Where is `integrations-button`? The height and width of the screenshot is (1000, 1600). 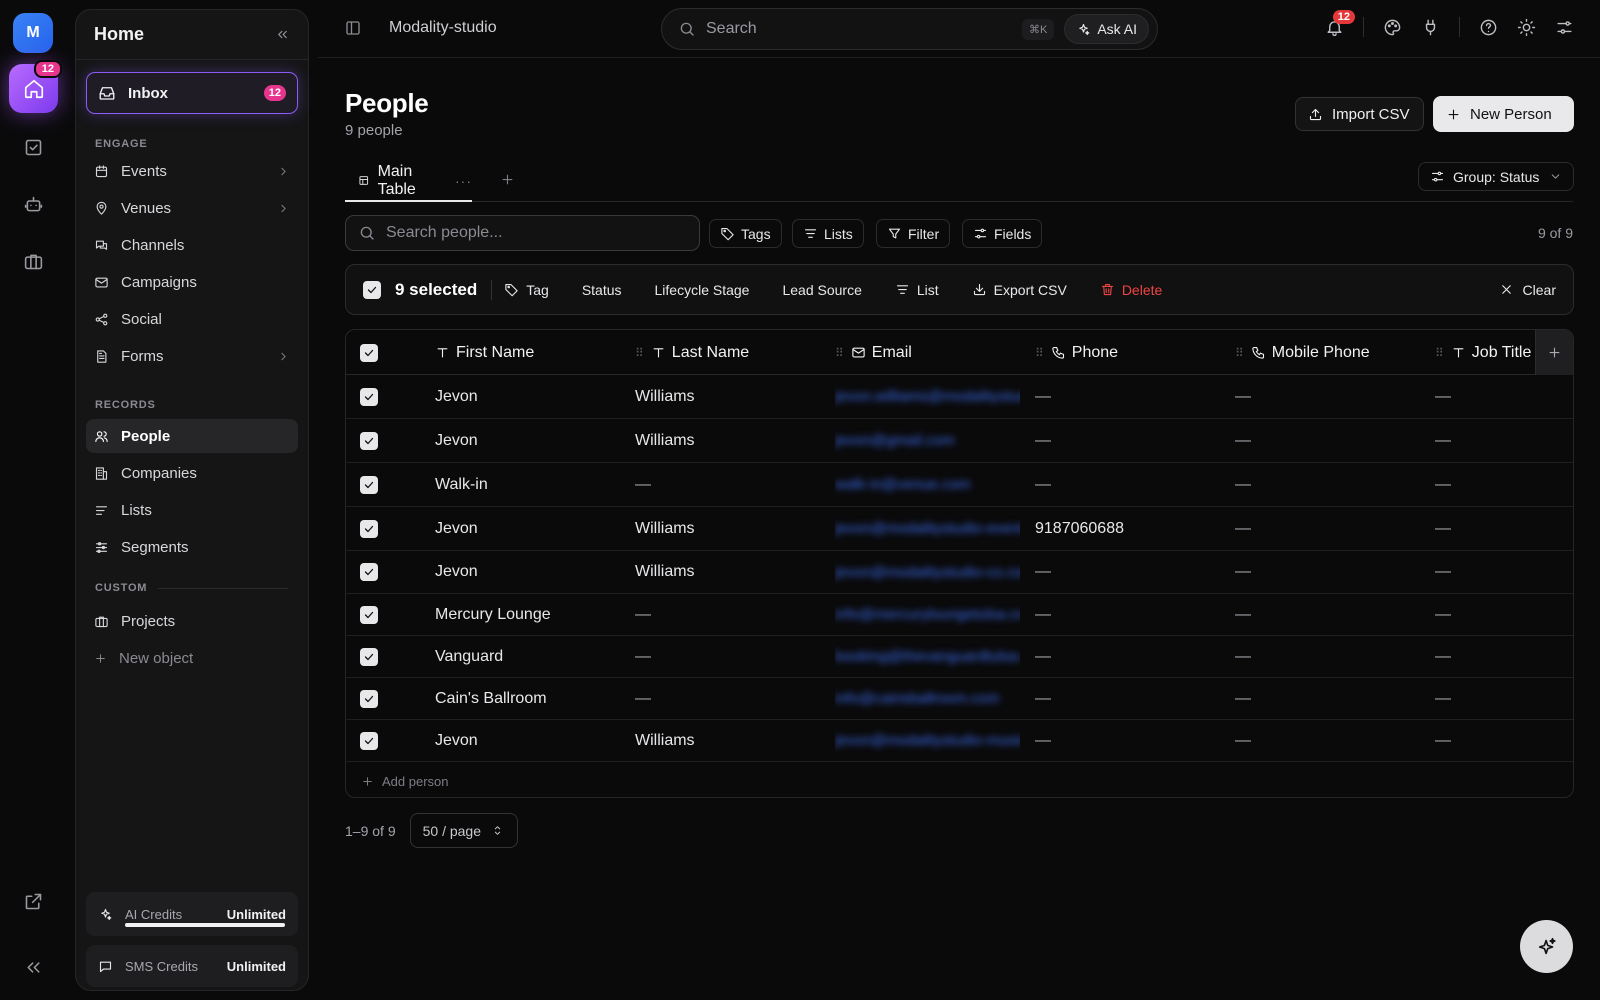
integrations-button is located at coordinates (1430, 27).